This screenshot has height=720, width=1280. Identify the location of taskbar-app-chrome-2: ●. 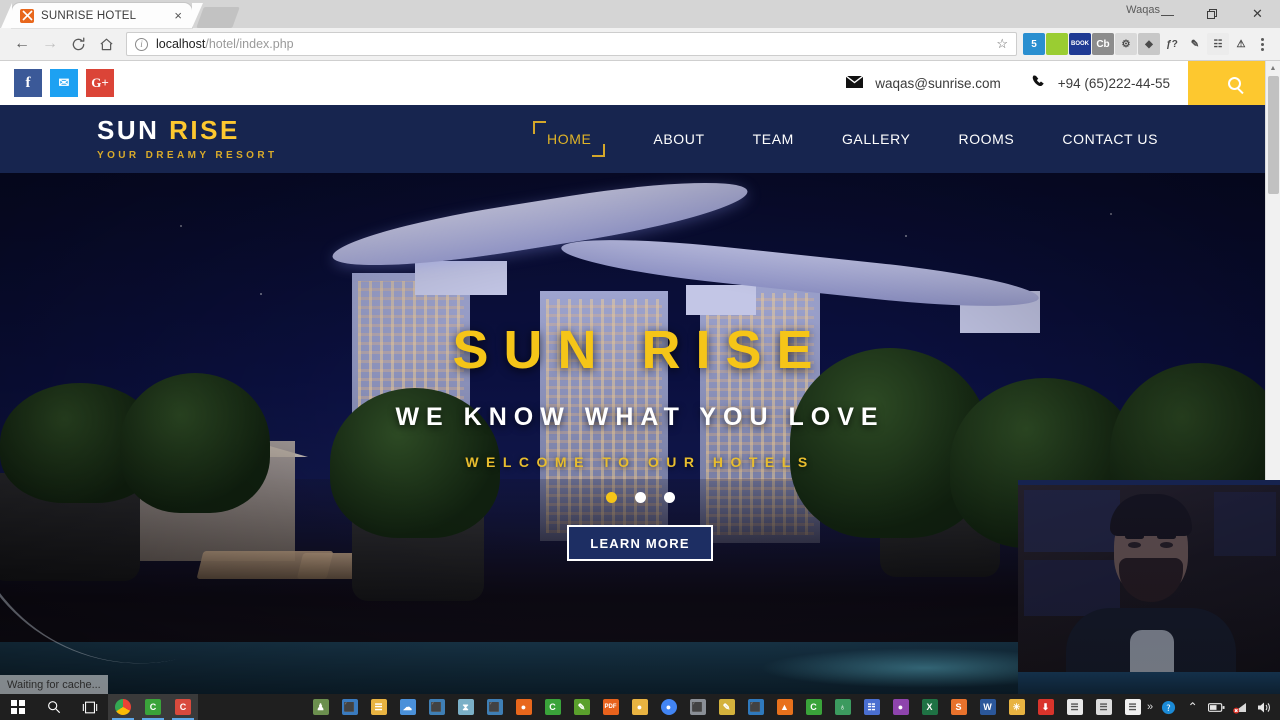
(668, 707).